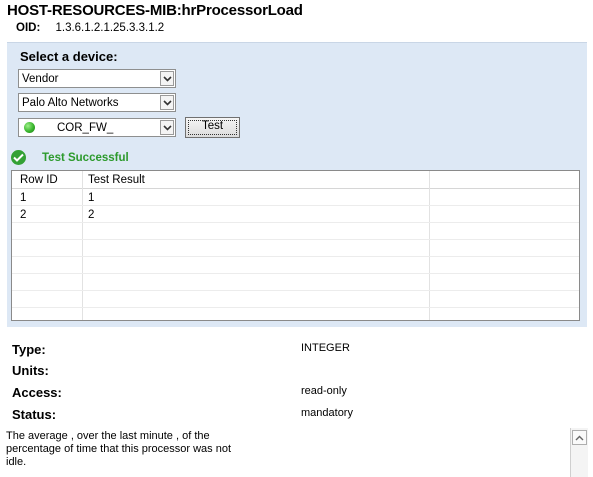 The height and width of the screenshot is (477, 593). Describe the element at coordinates (327, 413) in the screenshot. I see `status-value: mandatory` at that location.